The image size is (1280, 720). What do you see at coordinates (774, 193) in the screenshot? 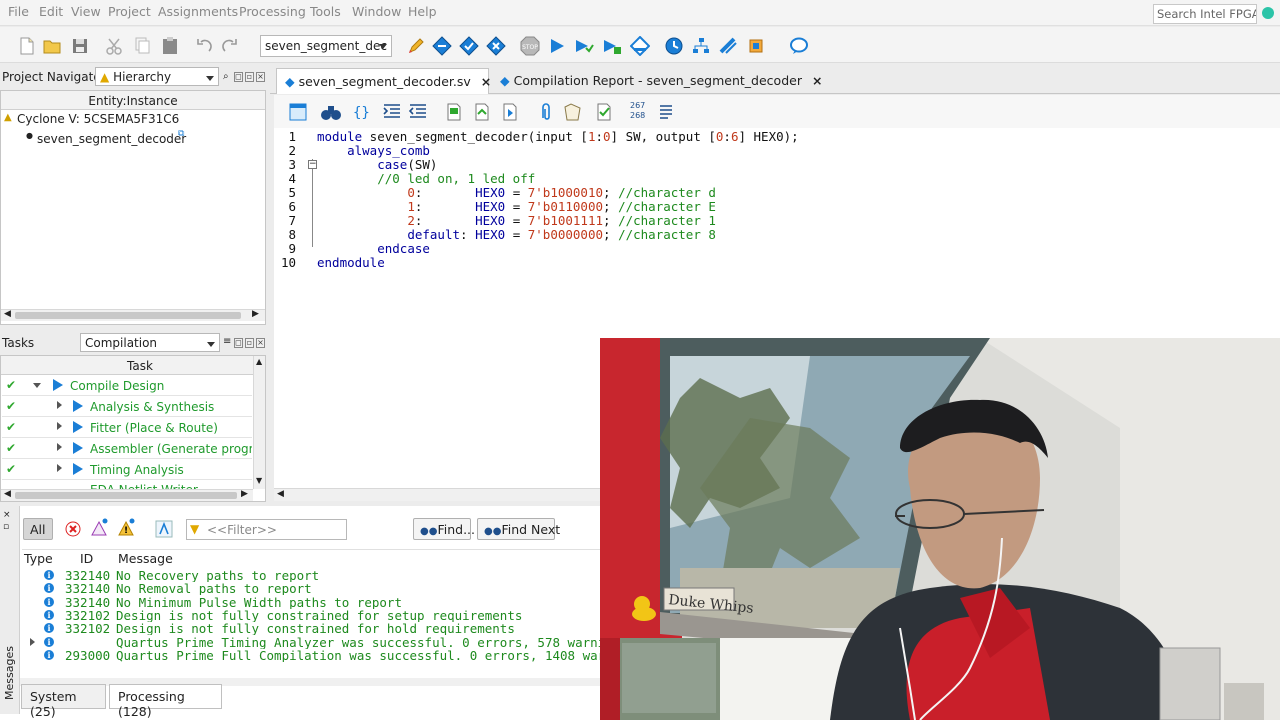
I see `code-line: 5 0: HEX0 = 7'b1000010; //character d` at bounding box center [774, 193].